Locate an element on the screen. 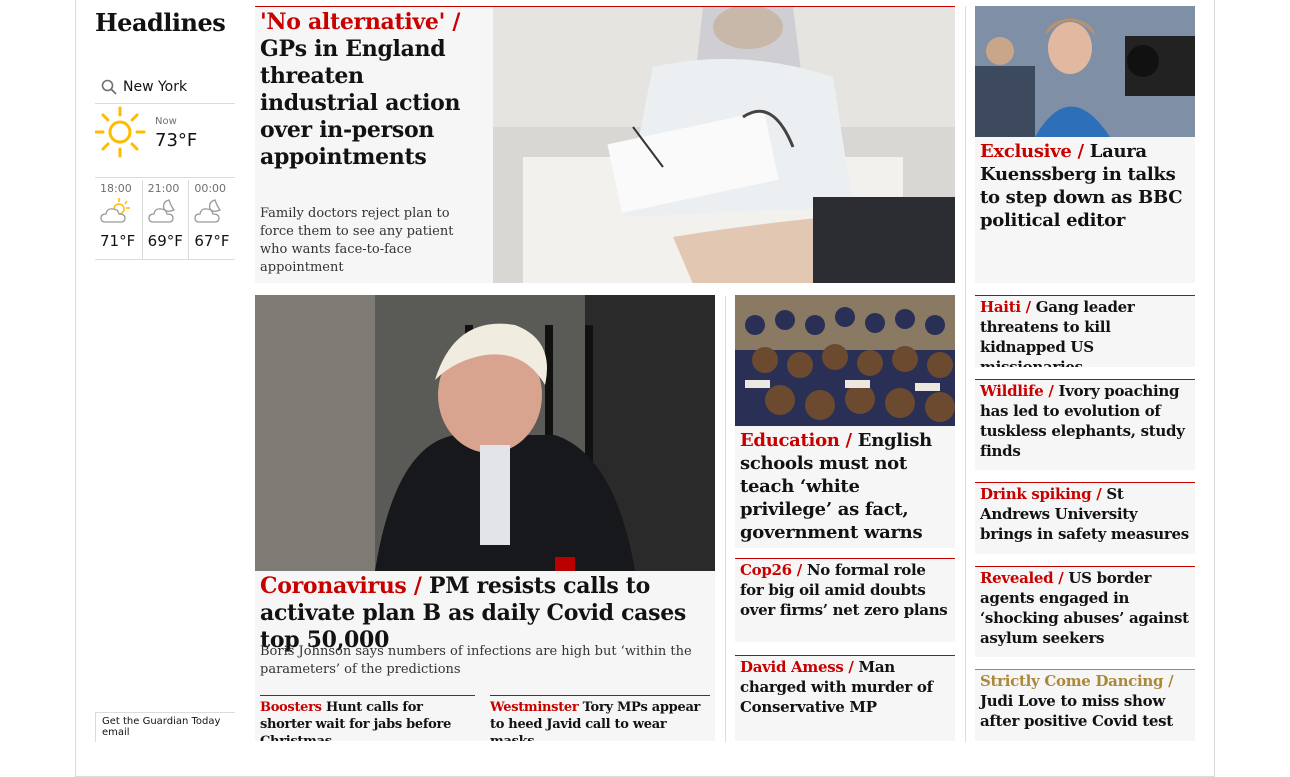 Image resolution: width=1290 pixels, height=777 pixels. weather-now: Now 73°F is located at coordinates (165, 142).